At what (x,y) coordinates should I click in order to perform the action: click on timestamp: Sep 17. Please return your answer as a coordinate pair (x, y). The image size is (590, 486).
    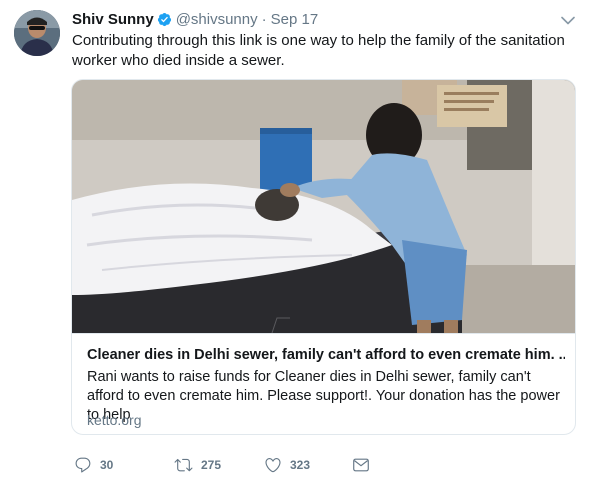
    Looking at the image, I should click on (295, 19).